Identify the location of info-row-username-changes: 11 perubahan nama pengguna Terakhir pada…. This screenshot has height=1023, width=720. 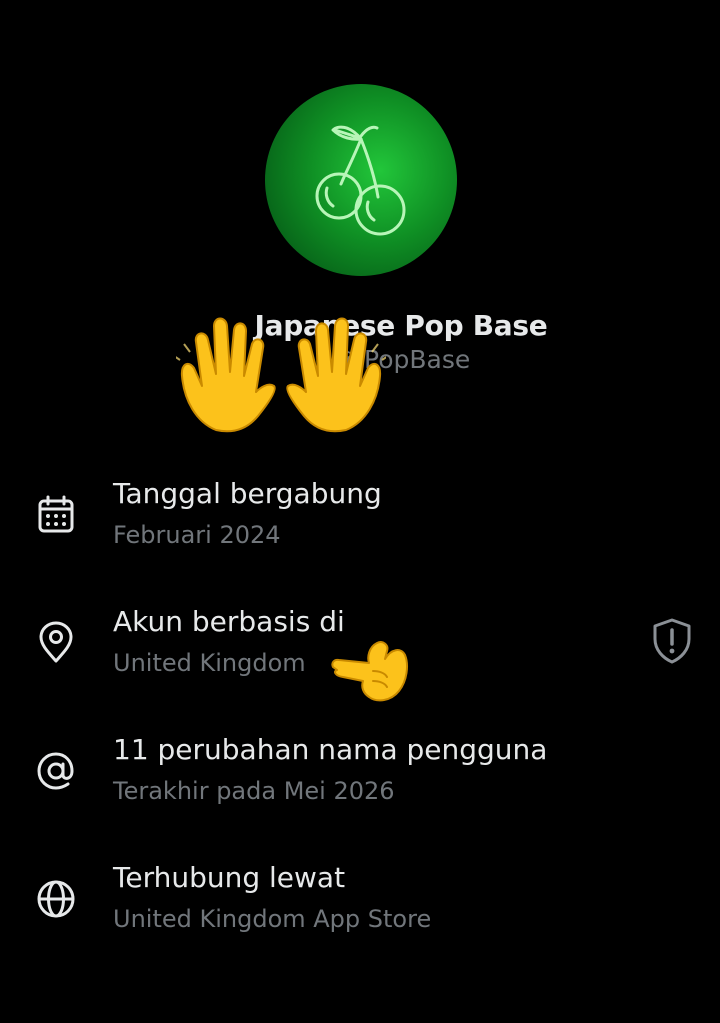
(360, 778).